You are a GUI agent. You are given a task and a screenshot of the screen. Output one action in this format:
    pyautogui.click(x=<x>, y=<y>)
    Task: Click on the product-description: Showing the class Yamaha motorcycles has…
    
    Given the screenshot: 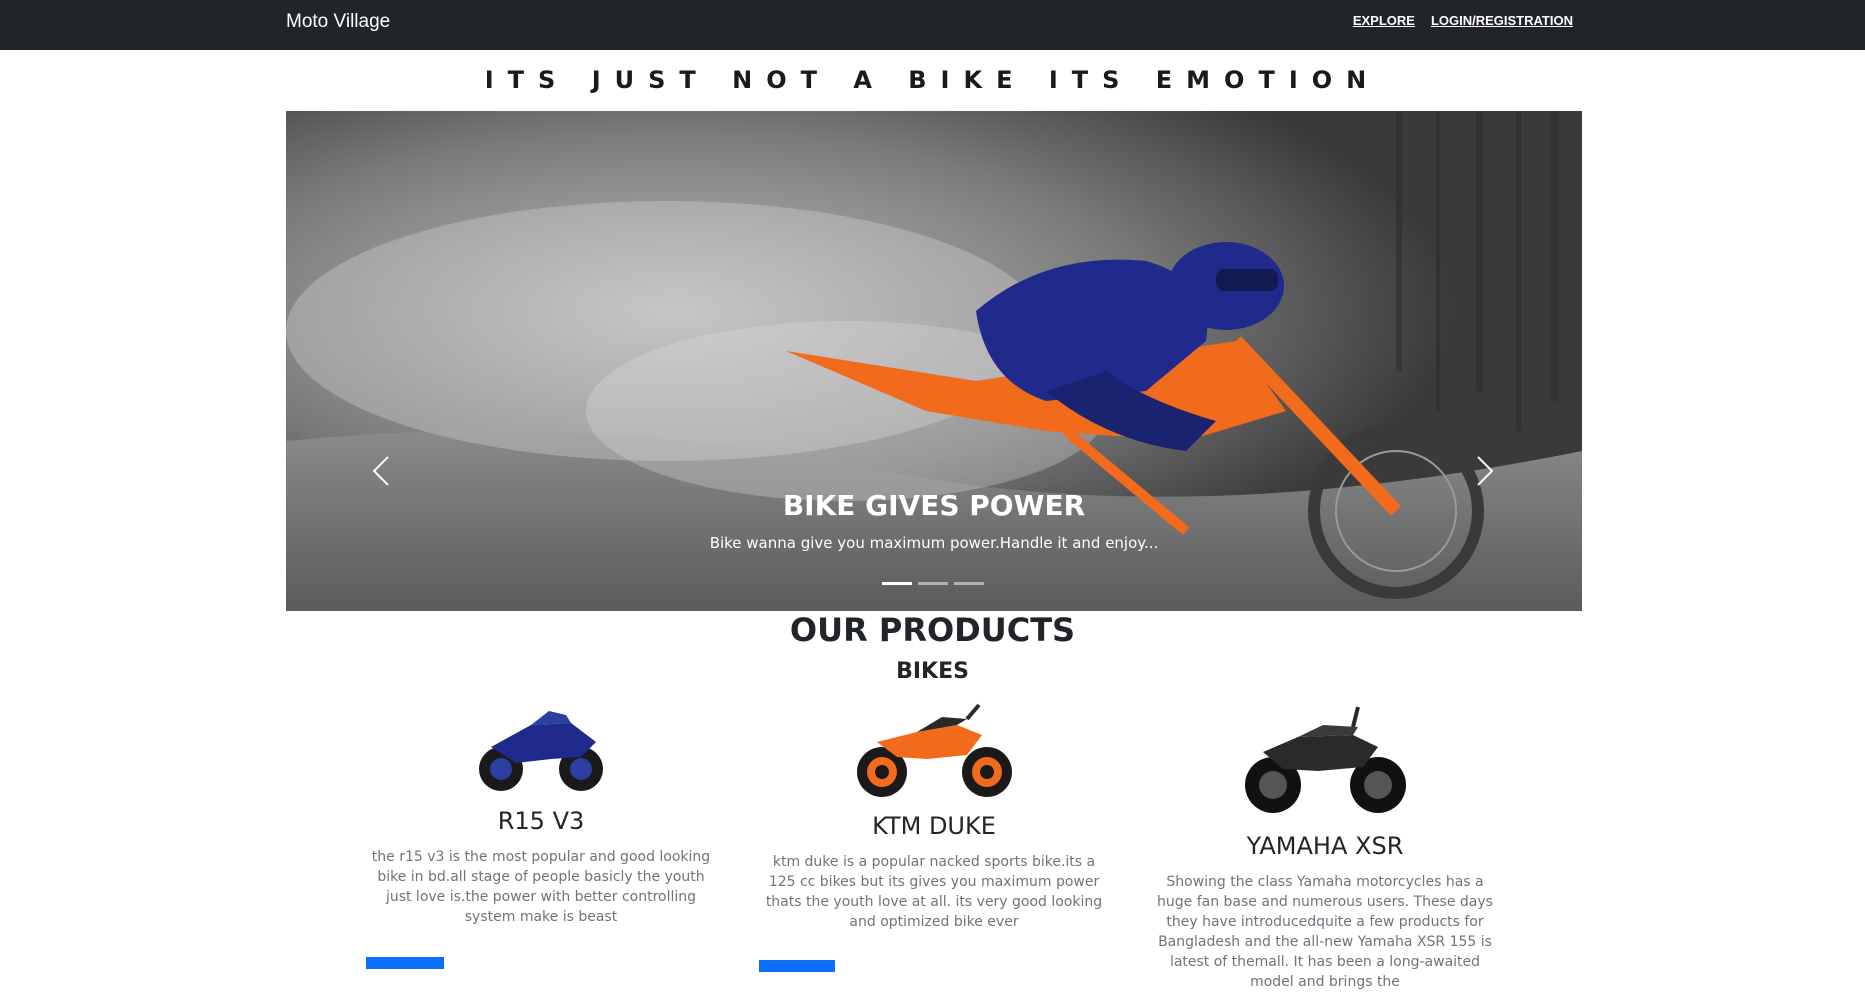 What is the action you would take?
    pyautogui.click(x=1325, y=932)
    